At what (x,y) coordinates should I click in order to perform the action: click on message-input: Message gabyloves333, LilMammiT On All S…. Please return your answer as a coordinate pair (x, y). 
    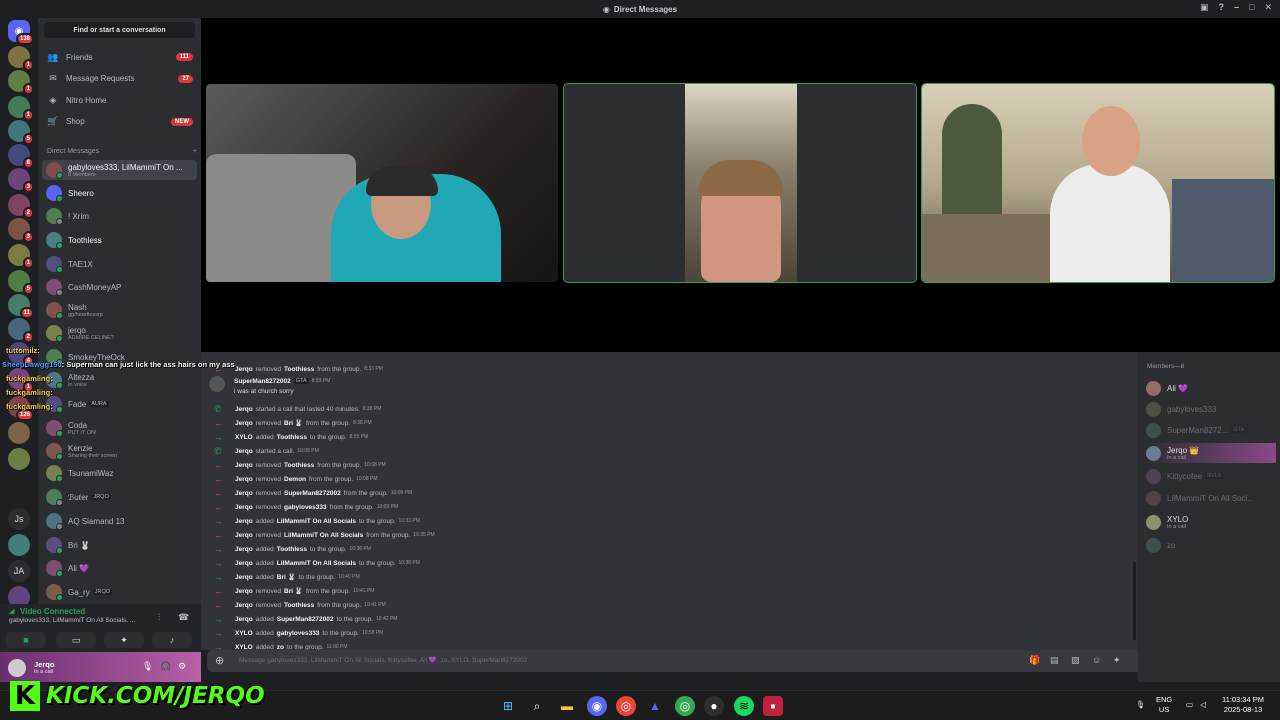
    Looking at the image, I should click on (383, 660).